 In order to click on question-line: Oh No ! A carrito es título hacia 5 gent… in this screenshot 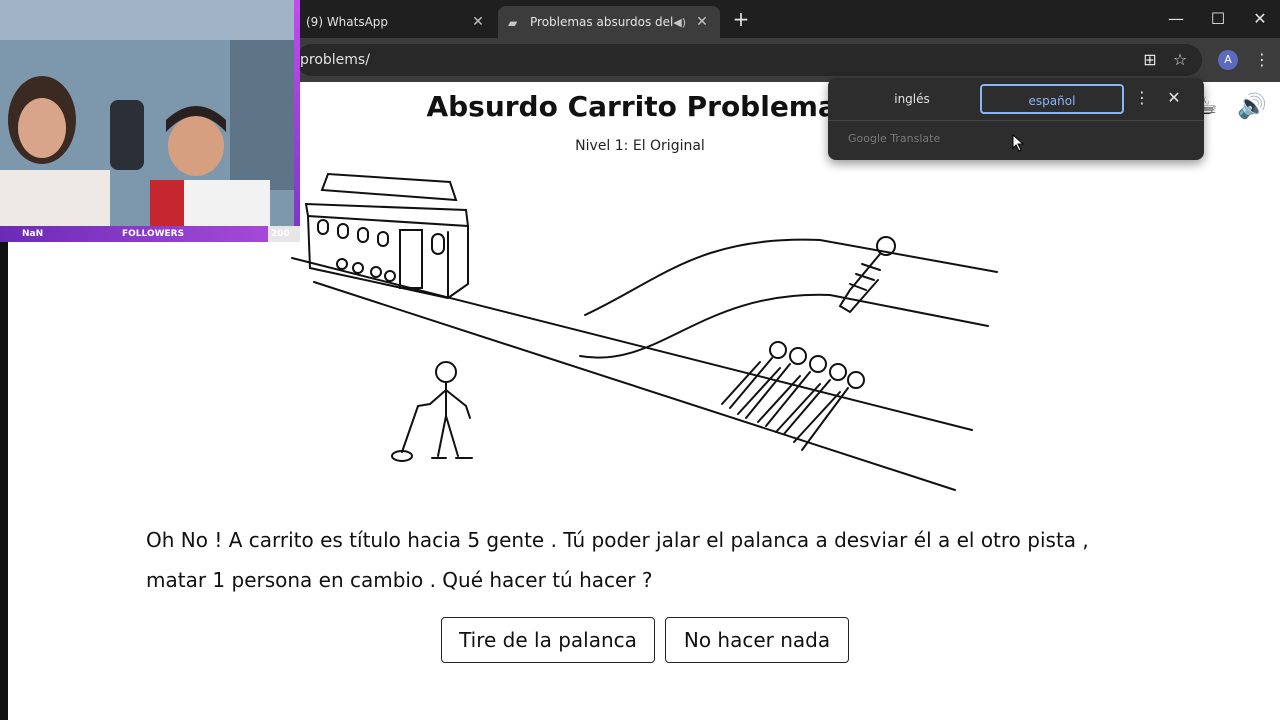, I will do `click(617, 540)`.